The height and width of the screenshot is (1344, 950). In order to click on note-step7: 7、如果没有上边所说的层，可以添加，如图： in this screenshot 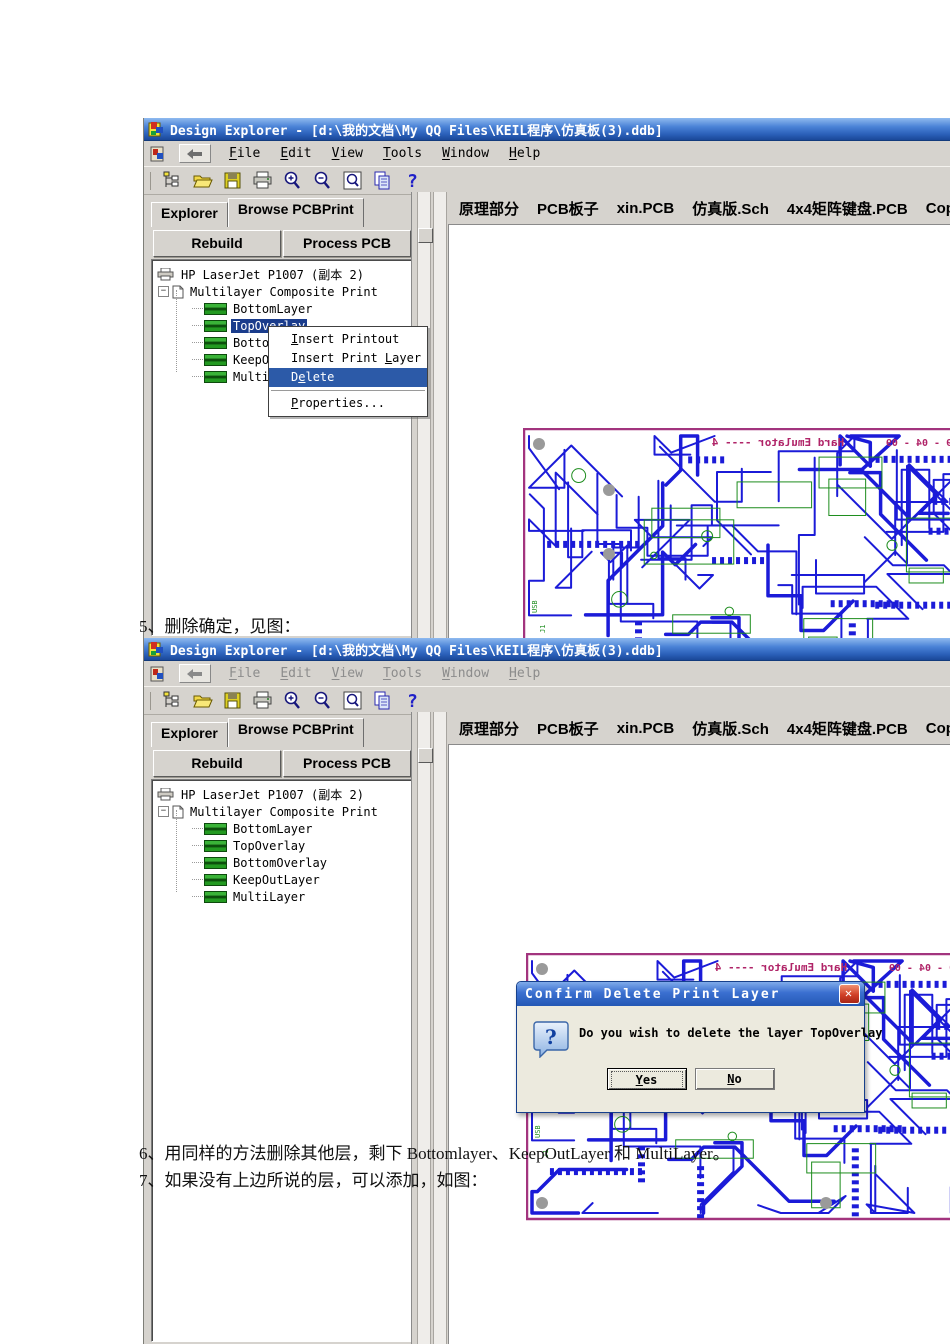, I will do `click(313, 1180)`.